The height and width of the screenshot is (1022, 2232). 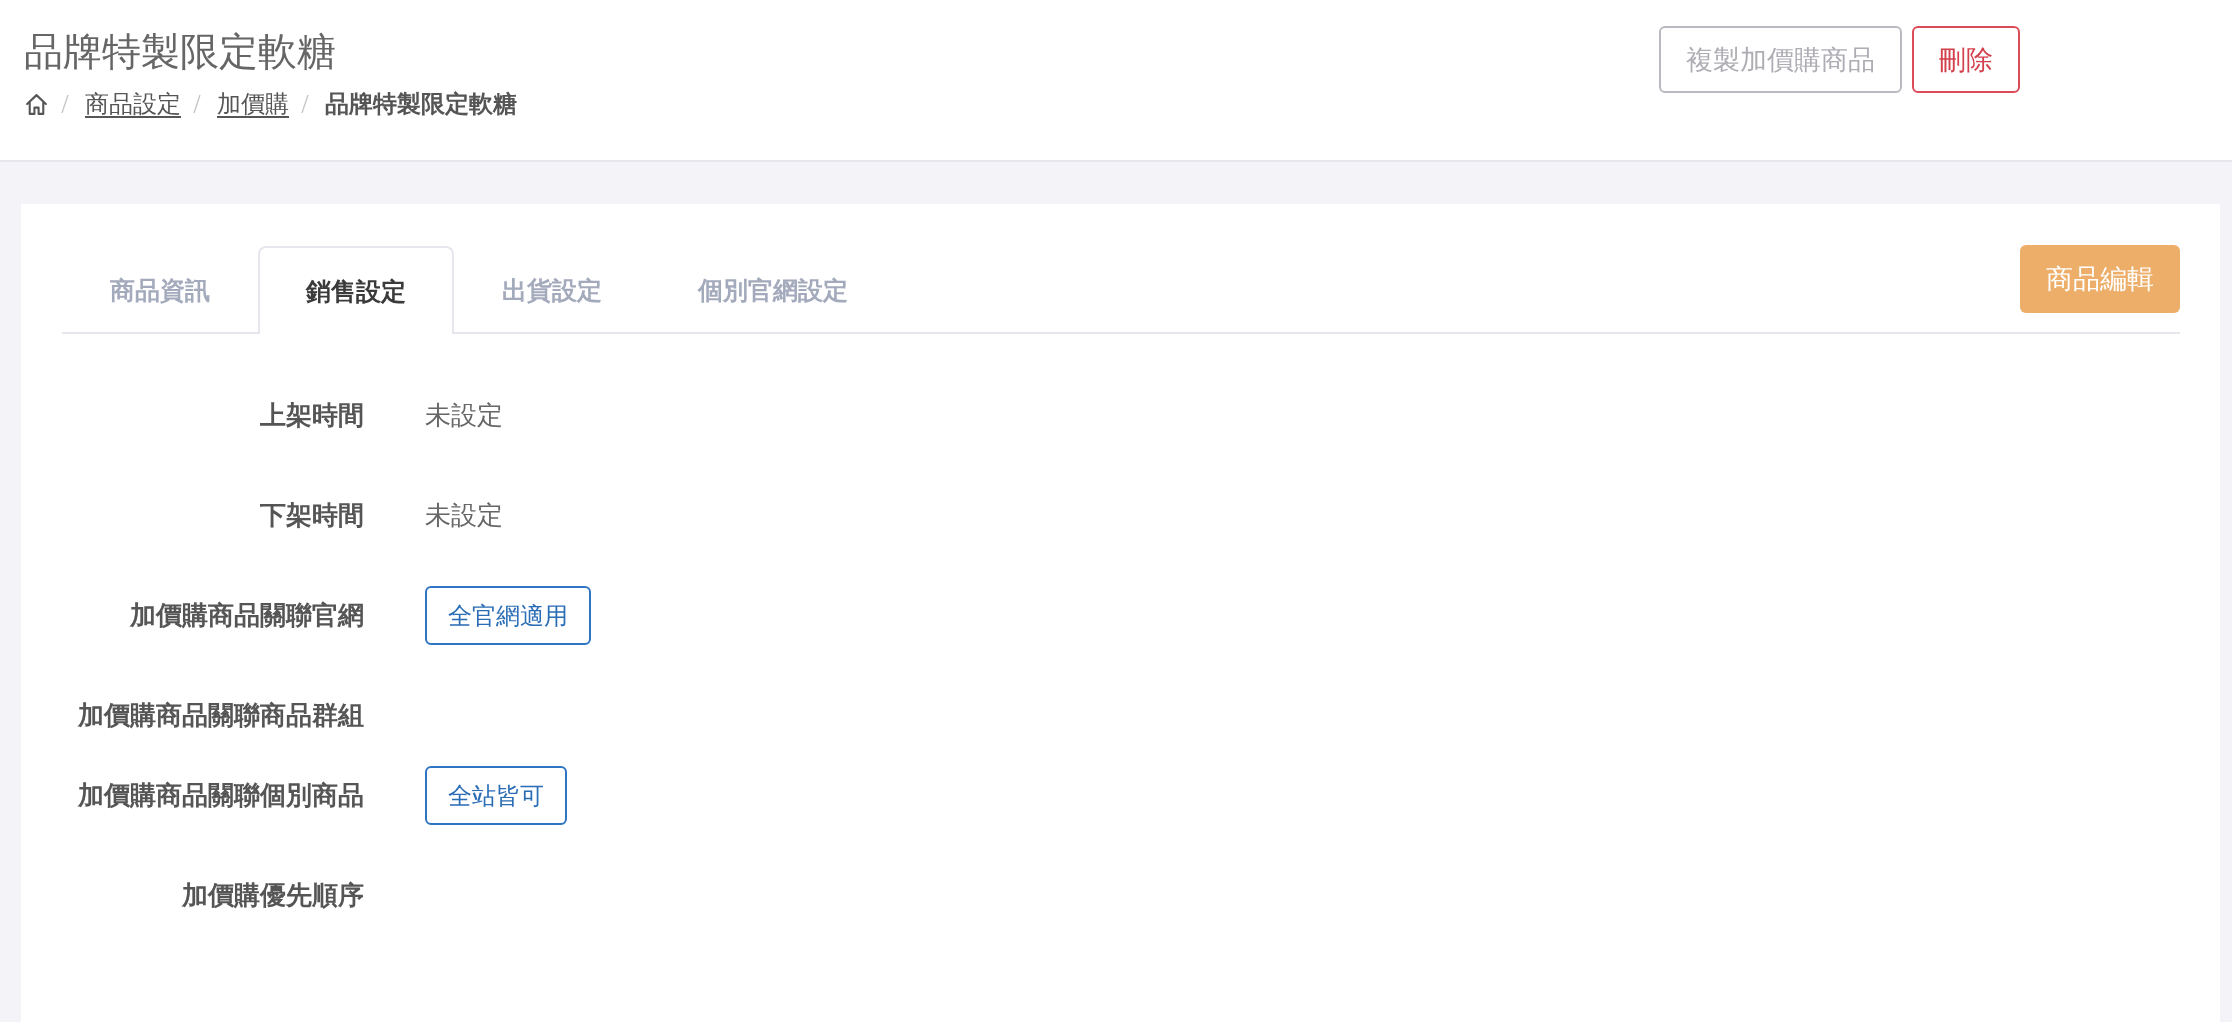 What do you see at coordinates (773, 289) in the screenshot?
I see `tab: 個別官網設定` at bounding box center [773, 289].